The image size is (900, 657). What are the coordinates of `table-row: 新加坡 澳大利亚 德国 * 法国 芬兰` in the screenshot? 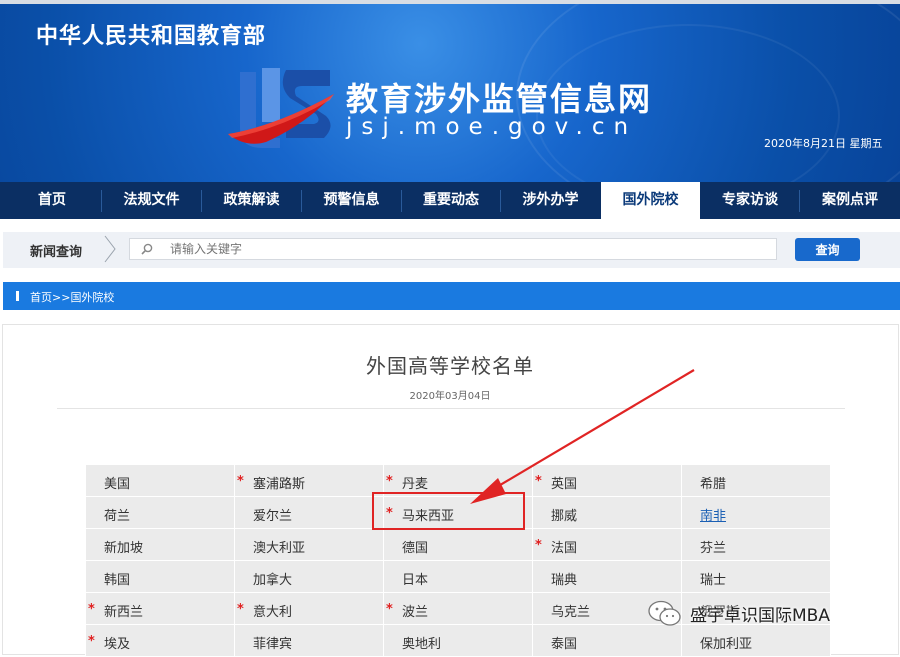 It's located at (458, 544).